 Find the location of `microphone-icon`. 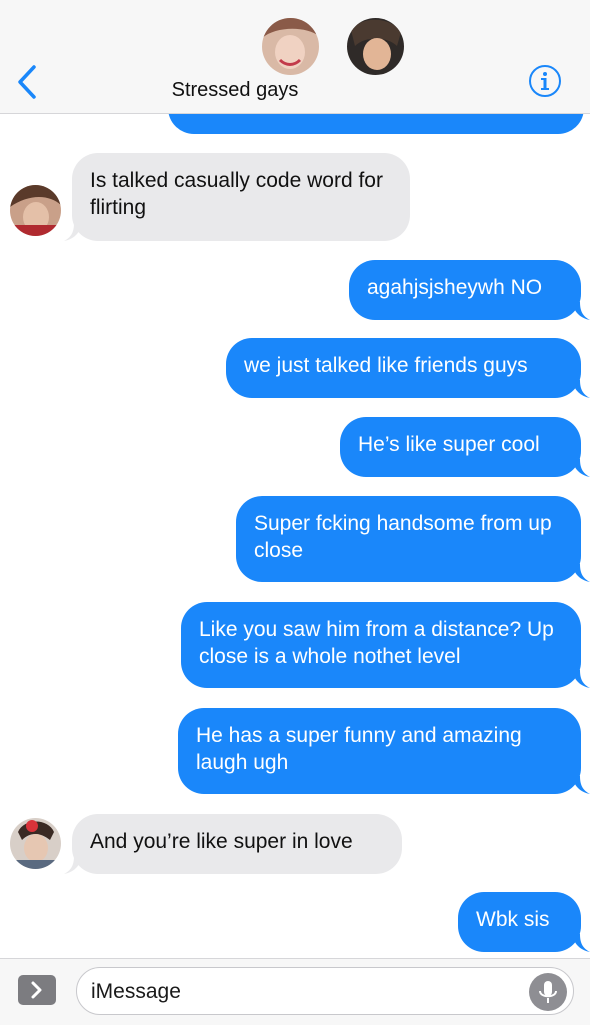

microphone-icon is located at coordinates (548, 992).